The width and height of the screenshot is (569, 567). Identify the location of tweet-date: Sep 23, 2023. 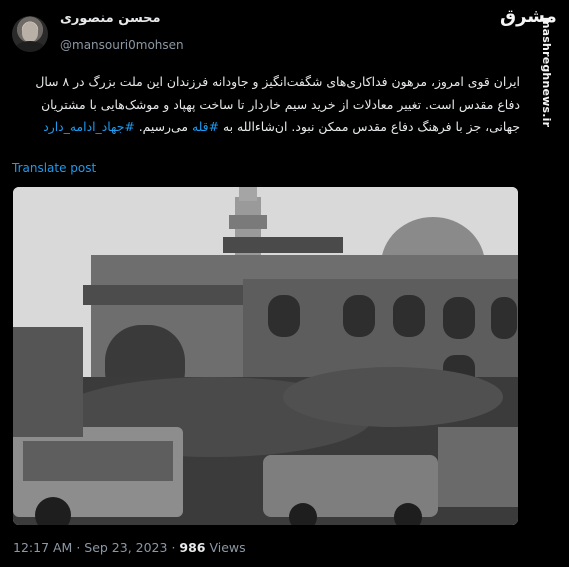
(125, 547).